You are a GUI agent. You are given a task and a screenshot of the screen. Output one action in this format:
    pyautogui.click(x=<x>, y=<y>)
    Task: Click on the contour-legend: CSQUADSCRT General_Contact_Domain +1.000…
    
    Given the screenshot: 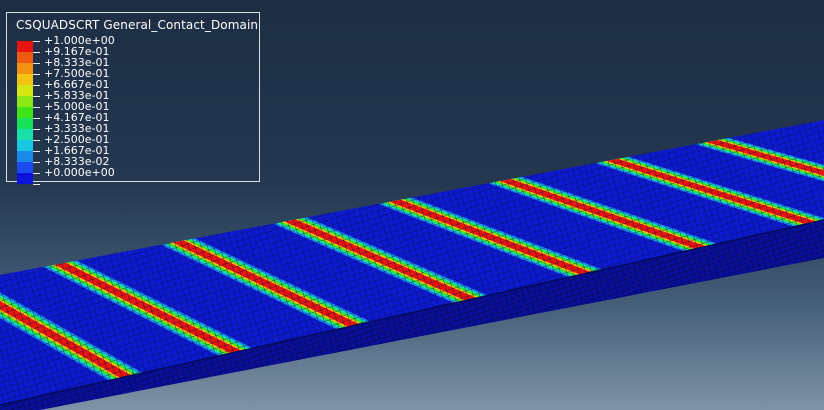 What is the action you would take?
    pyautogui.click(x=133, y=98)
    